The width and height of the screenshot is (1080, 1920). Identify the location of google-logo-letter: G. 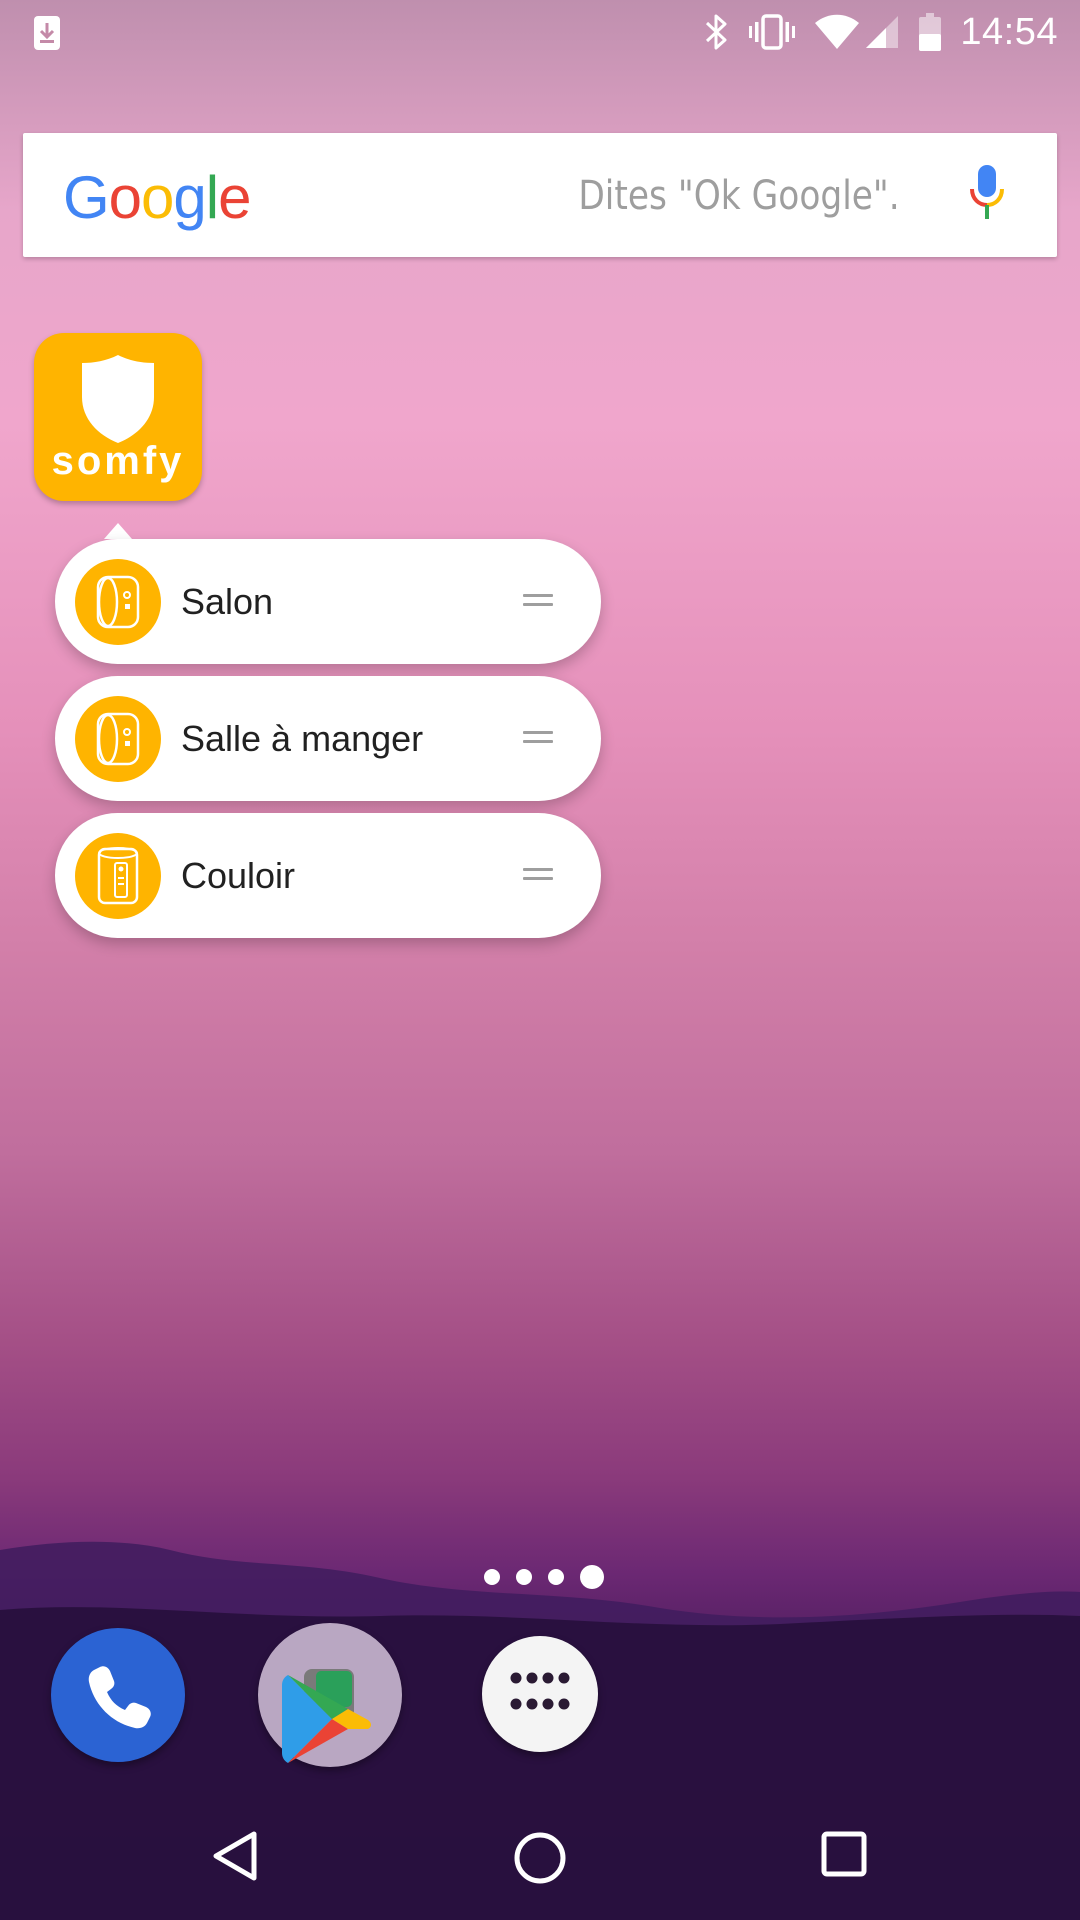
(86, 197).